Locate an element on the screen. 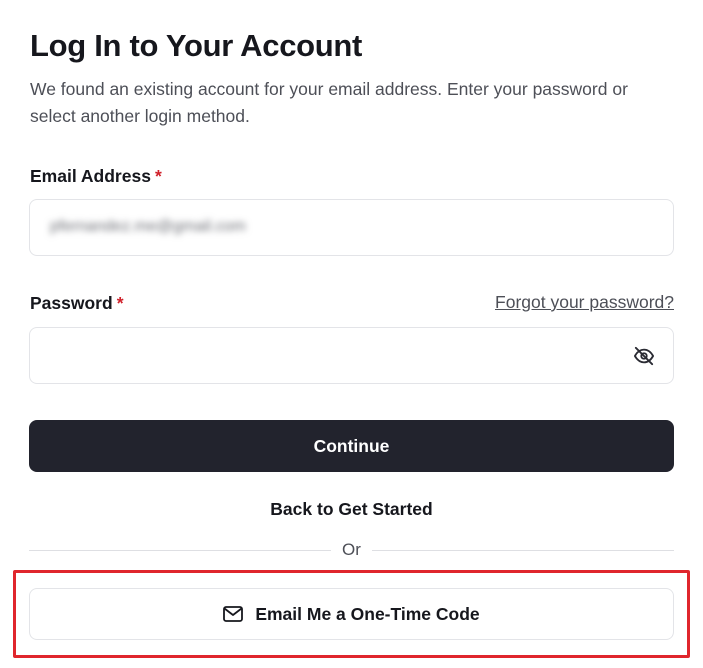  mail-icon is located at coordinates (233, 614).